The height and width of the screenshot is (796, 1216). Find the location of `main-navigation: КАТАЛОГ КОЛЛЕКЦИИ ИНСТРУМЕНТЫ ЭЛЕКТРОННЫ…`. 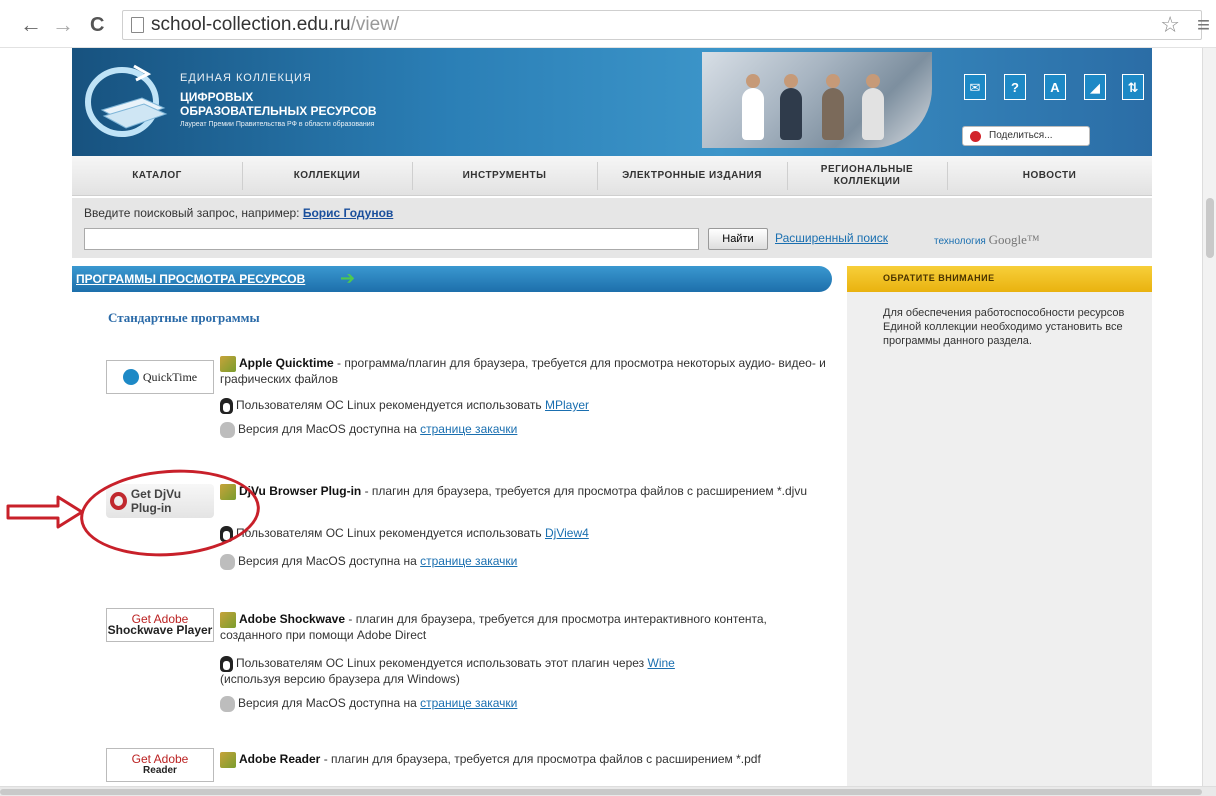

main-navigation: КАТАЛОГ КОЛЛЕКЦИИ ИНСТРУМЕНТЫ ЭЛЕКТРОННЫ… is located at coordinates (612, 176).